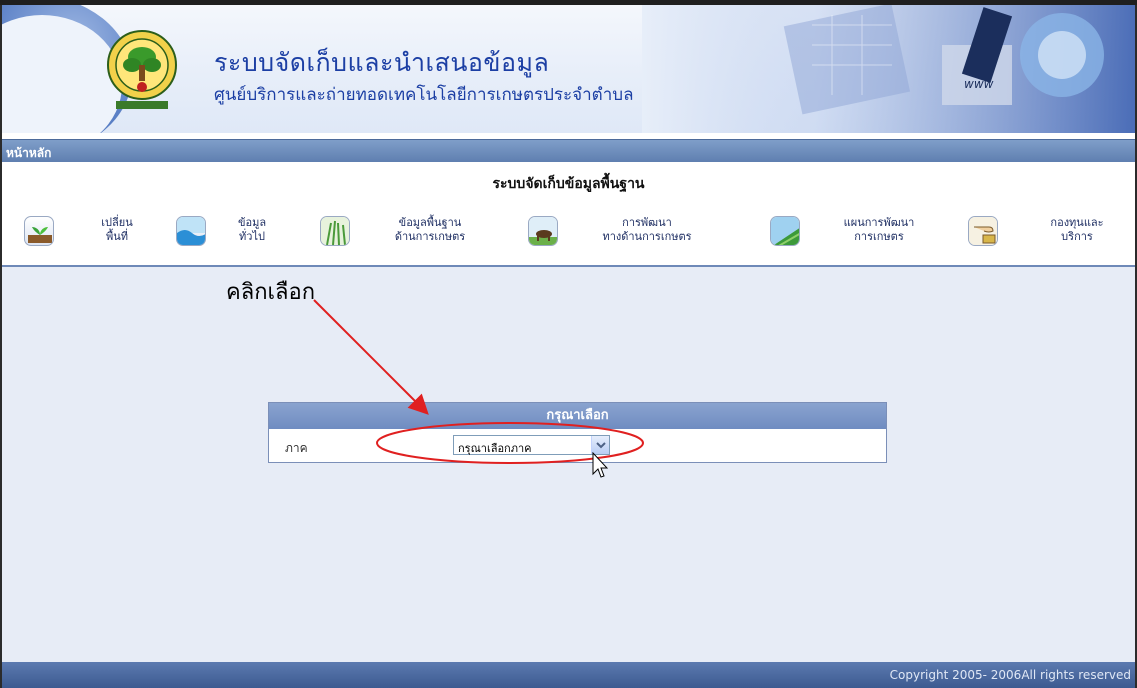  What do you see at coordinates (1077, 230) in the screenshot?
I see `nav-item-funds-services: กองทุนและ บริการ` at bounding box center [1077, 230].